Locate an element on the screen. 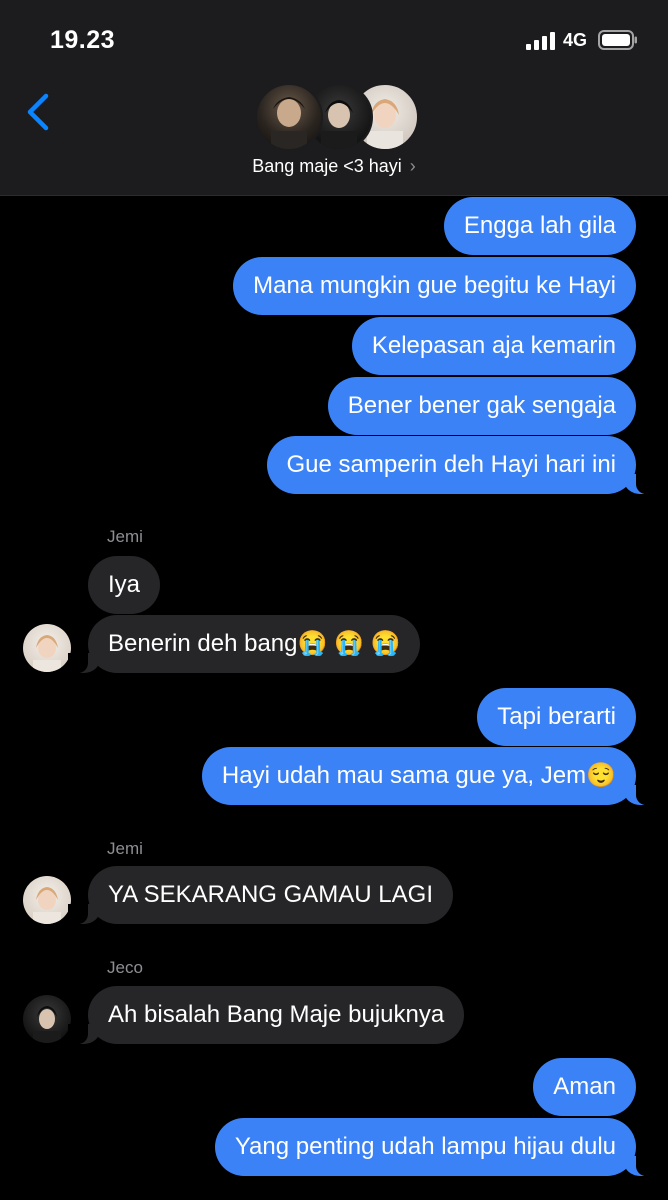 The width and height of the screenshot is (668, 1200). status-bar: 19.23 4G is located at coordinates (334, 35).